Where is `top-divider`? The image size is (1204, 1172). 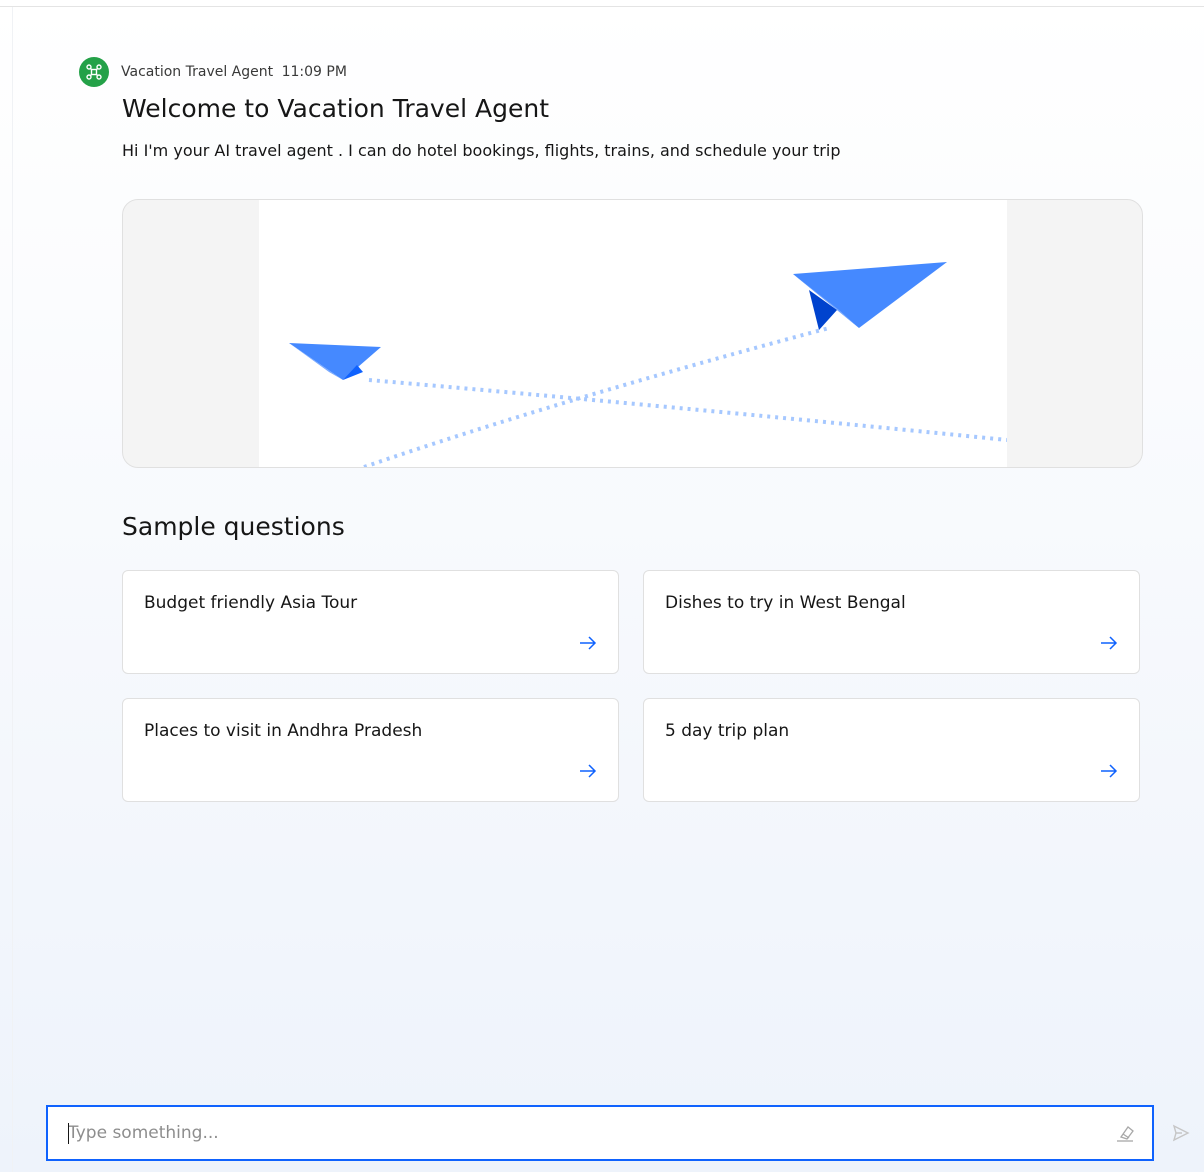 top-divider is located at coordinates (602, 6).